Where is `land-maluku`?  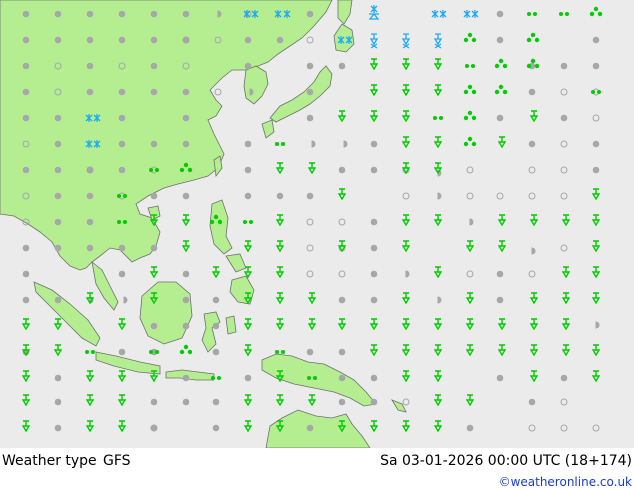 land-maluku is located at coordinates (231, 325).